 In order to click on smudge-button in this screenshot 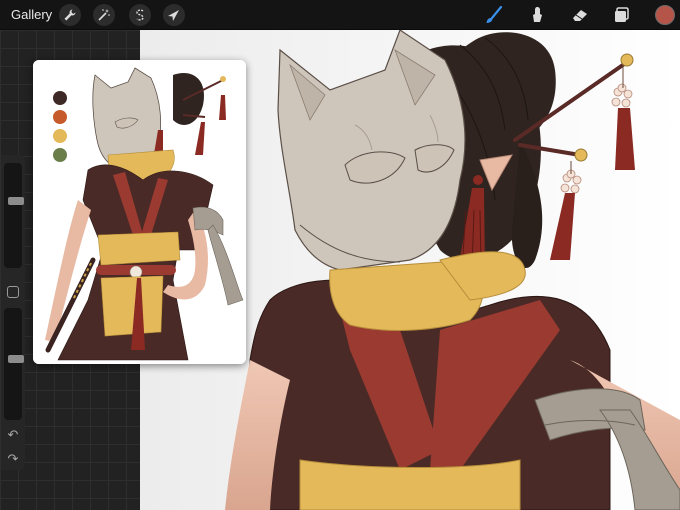, I will do `click(538, 15)`.